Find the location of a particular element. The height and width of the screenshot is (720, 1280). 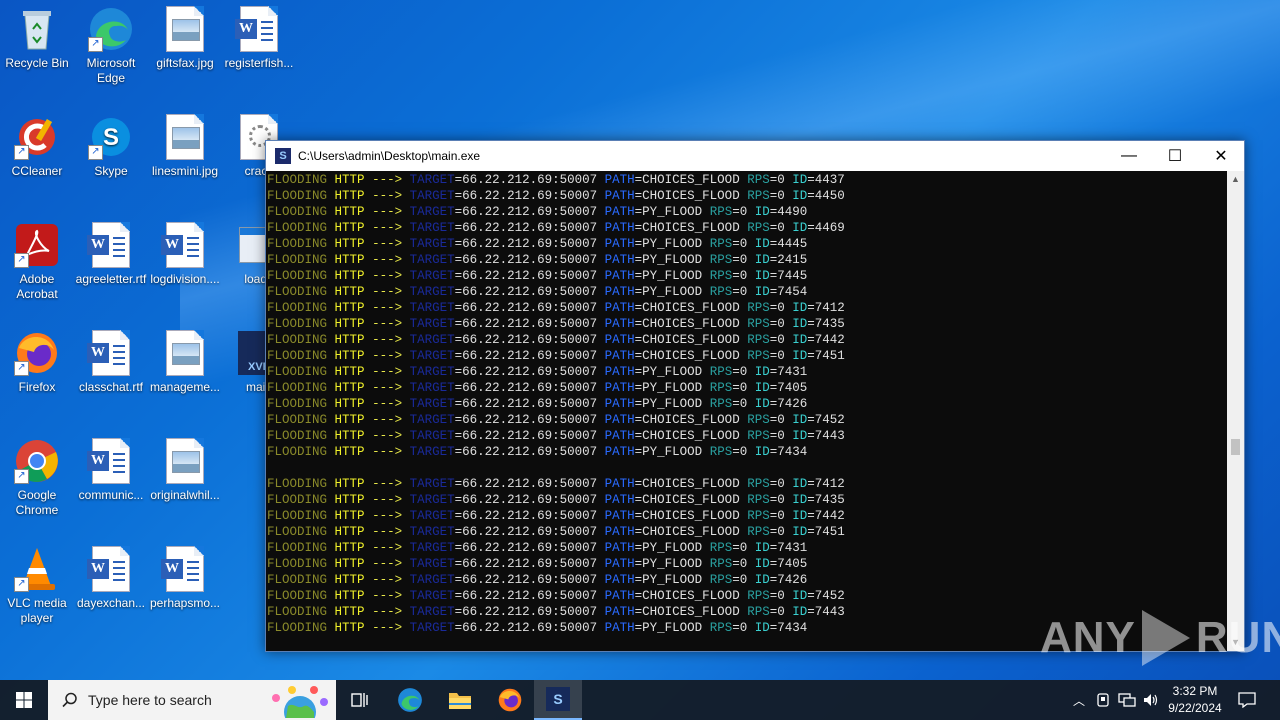

desktop-icon-google-chrome: ↗ Google Chrome is located at coordinates (37, 478).